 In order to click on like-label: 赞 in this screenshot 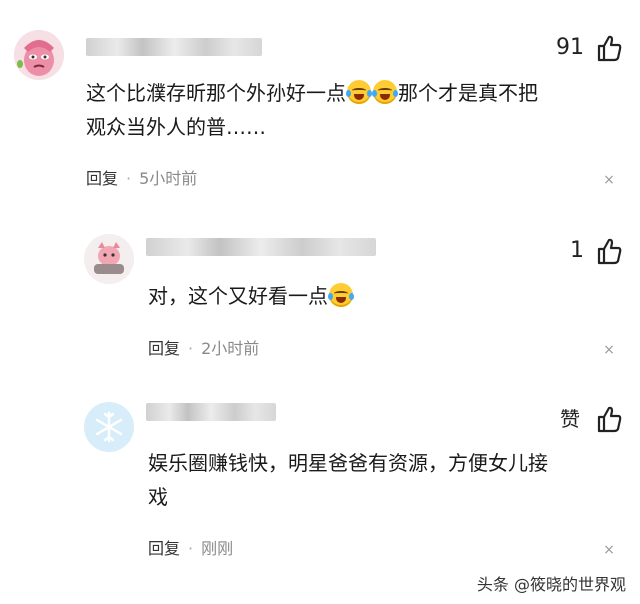, I will do `click(570, 419)`.